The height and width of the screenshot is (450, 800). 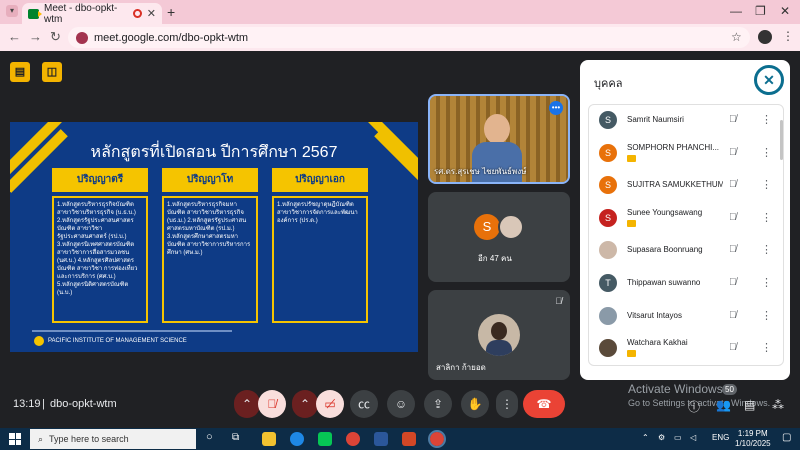 I want to click on presenter-tile: ••• รศ.ดร.สุรเชษ ไชยพันธ์พงษ์, so click(x=499, y=139).